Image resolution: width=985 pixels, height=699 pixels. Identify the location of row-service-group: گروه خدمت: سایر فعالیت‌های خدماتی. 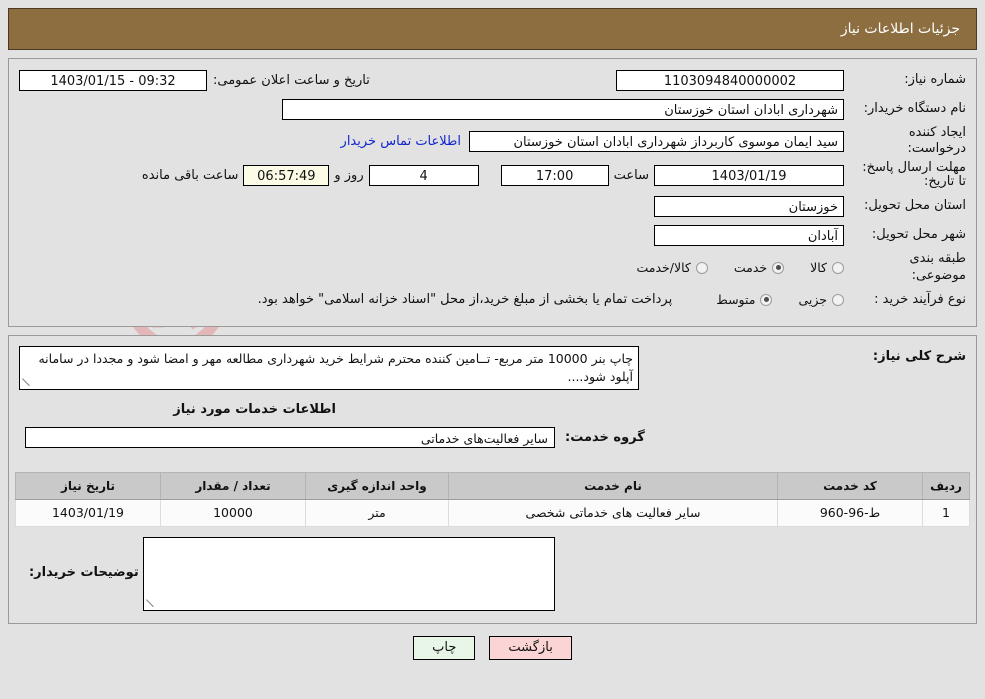
(492, 437).